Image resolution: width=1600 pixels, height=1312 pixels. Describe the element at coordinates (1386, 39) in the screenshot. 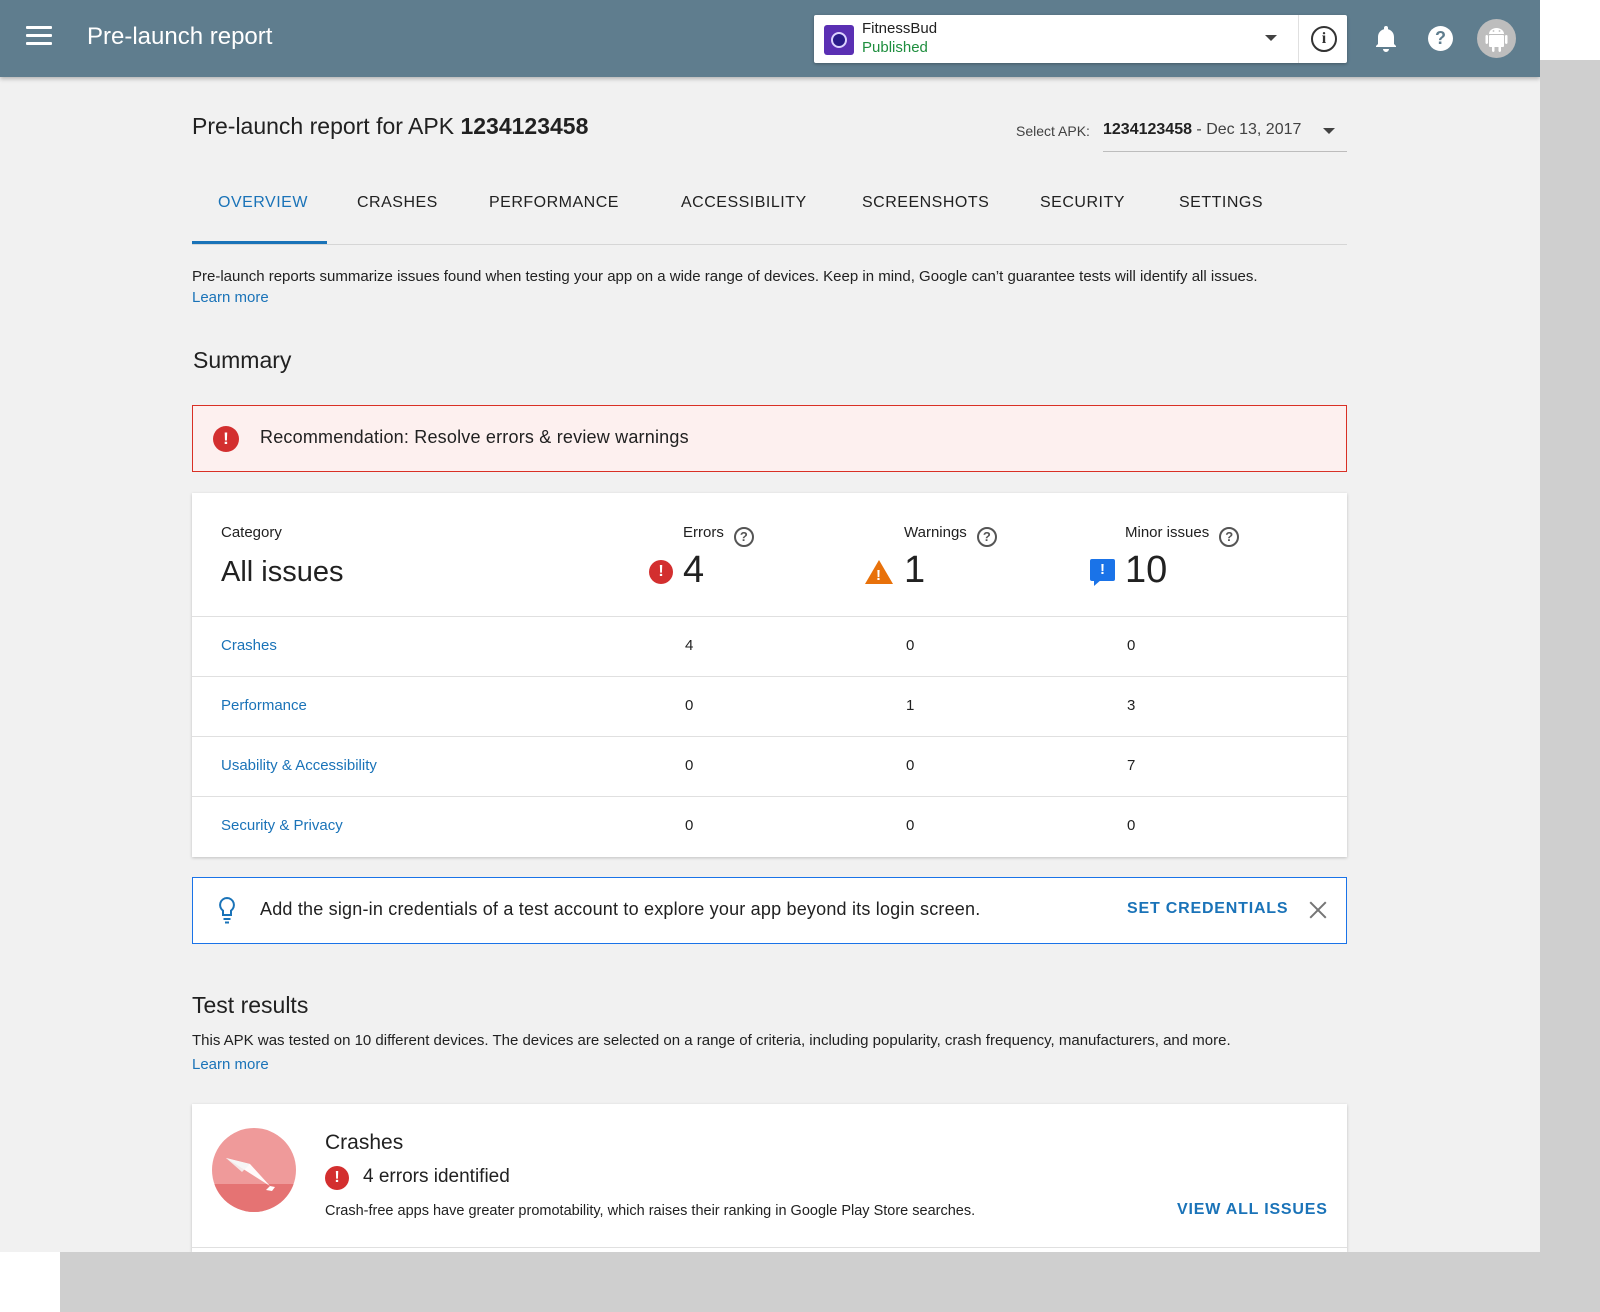

I see `bell-icon` at that location.